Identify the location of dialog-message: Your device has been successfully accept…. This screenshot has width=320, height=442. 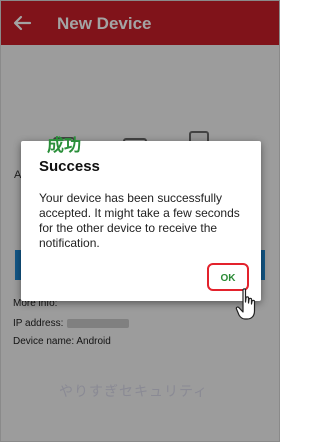
(139, 220).